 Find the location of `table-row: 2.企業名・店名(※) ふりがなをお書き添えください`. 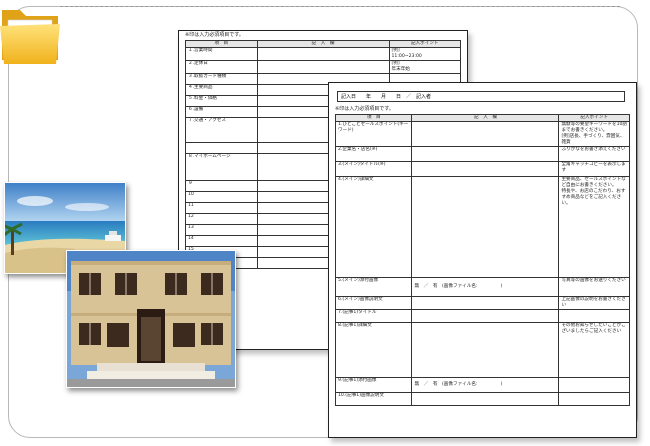

table-row: 2.企業名・店名(※) ふりがなをお書き添えください is located at coordinates (482, 154).